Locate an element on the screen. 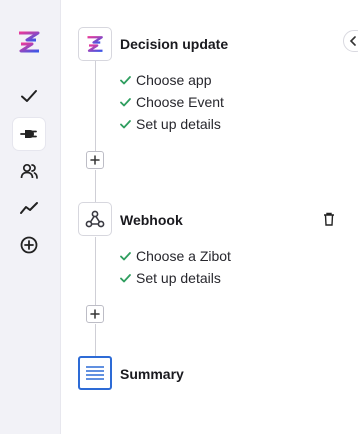 Image resolution: width=358 pixels, height=434 pixels. nav-analytics-button is located at coordinates (29, 208).